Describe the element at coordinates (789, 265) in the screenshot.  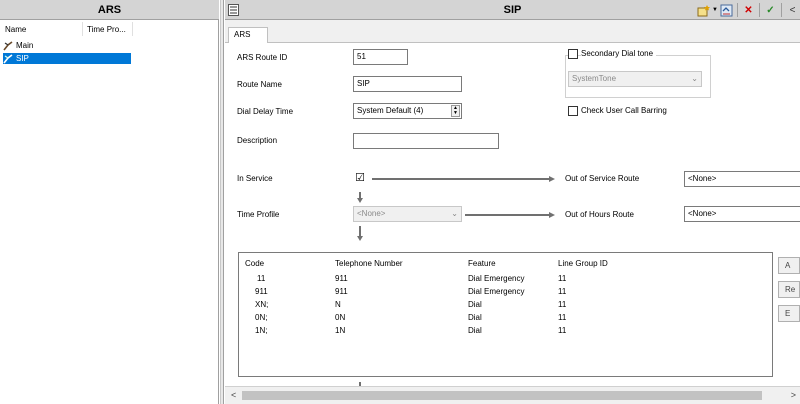
I see `add-button: A` at that location.